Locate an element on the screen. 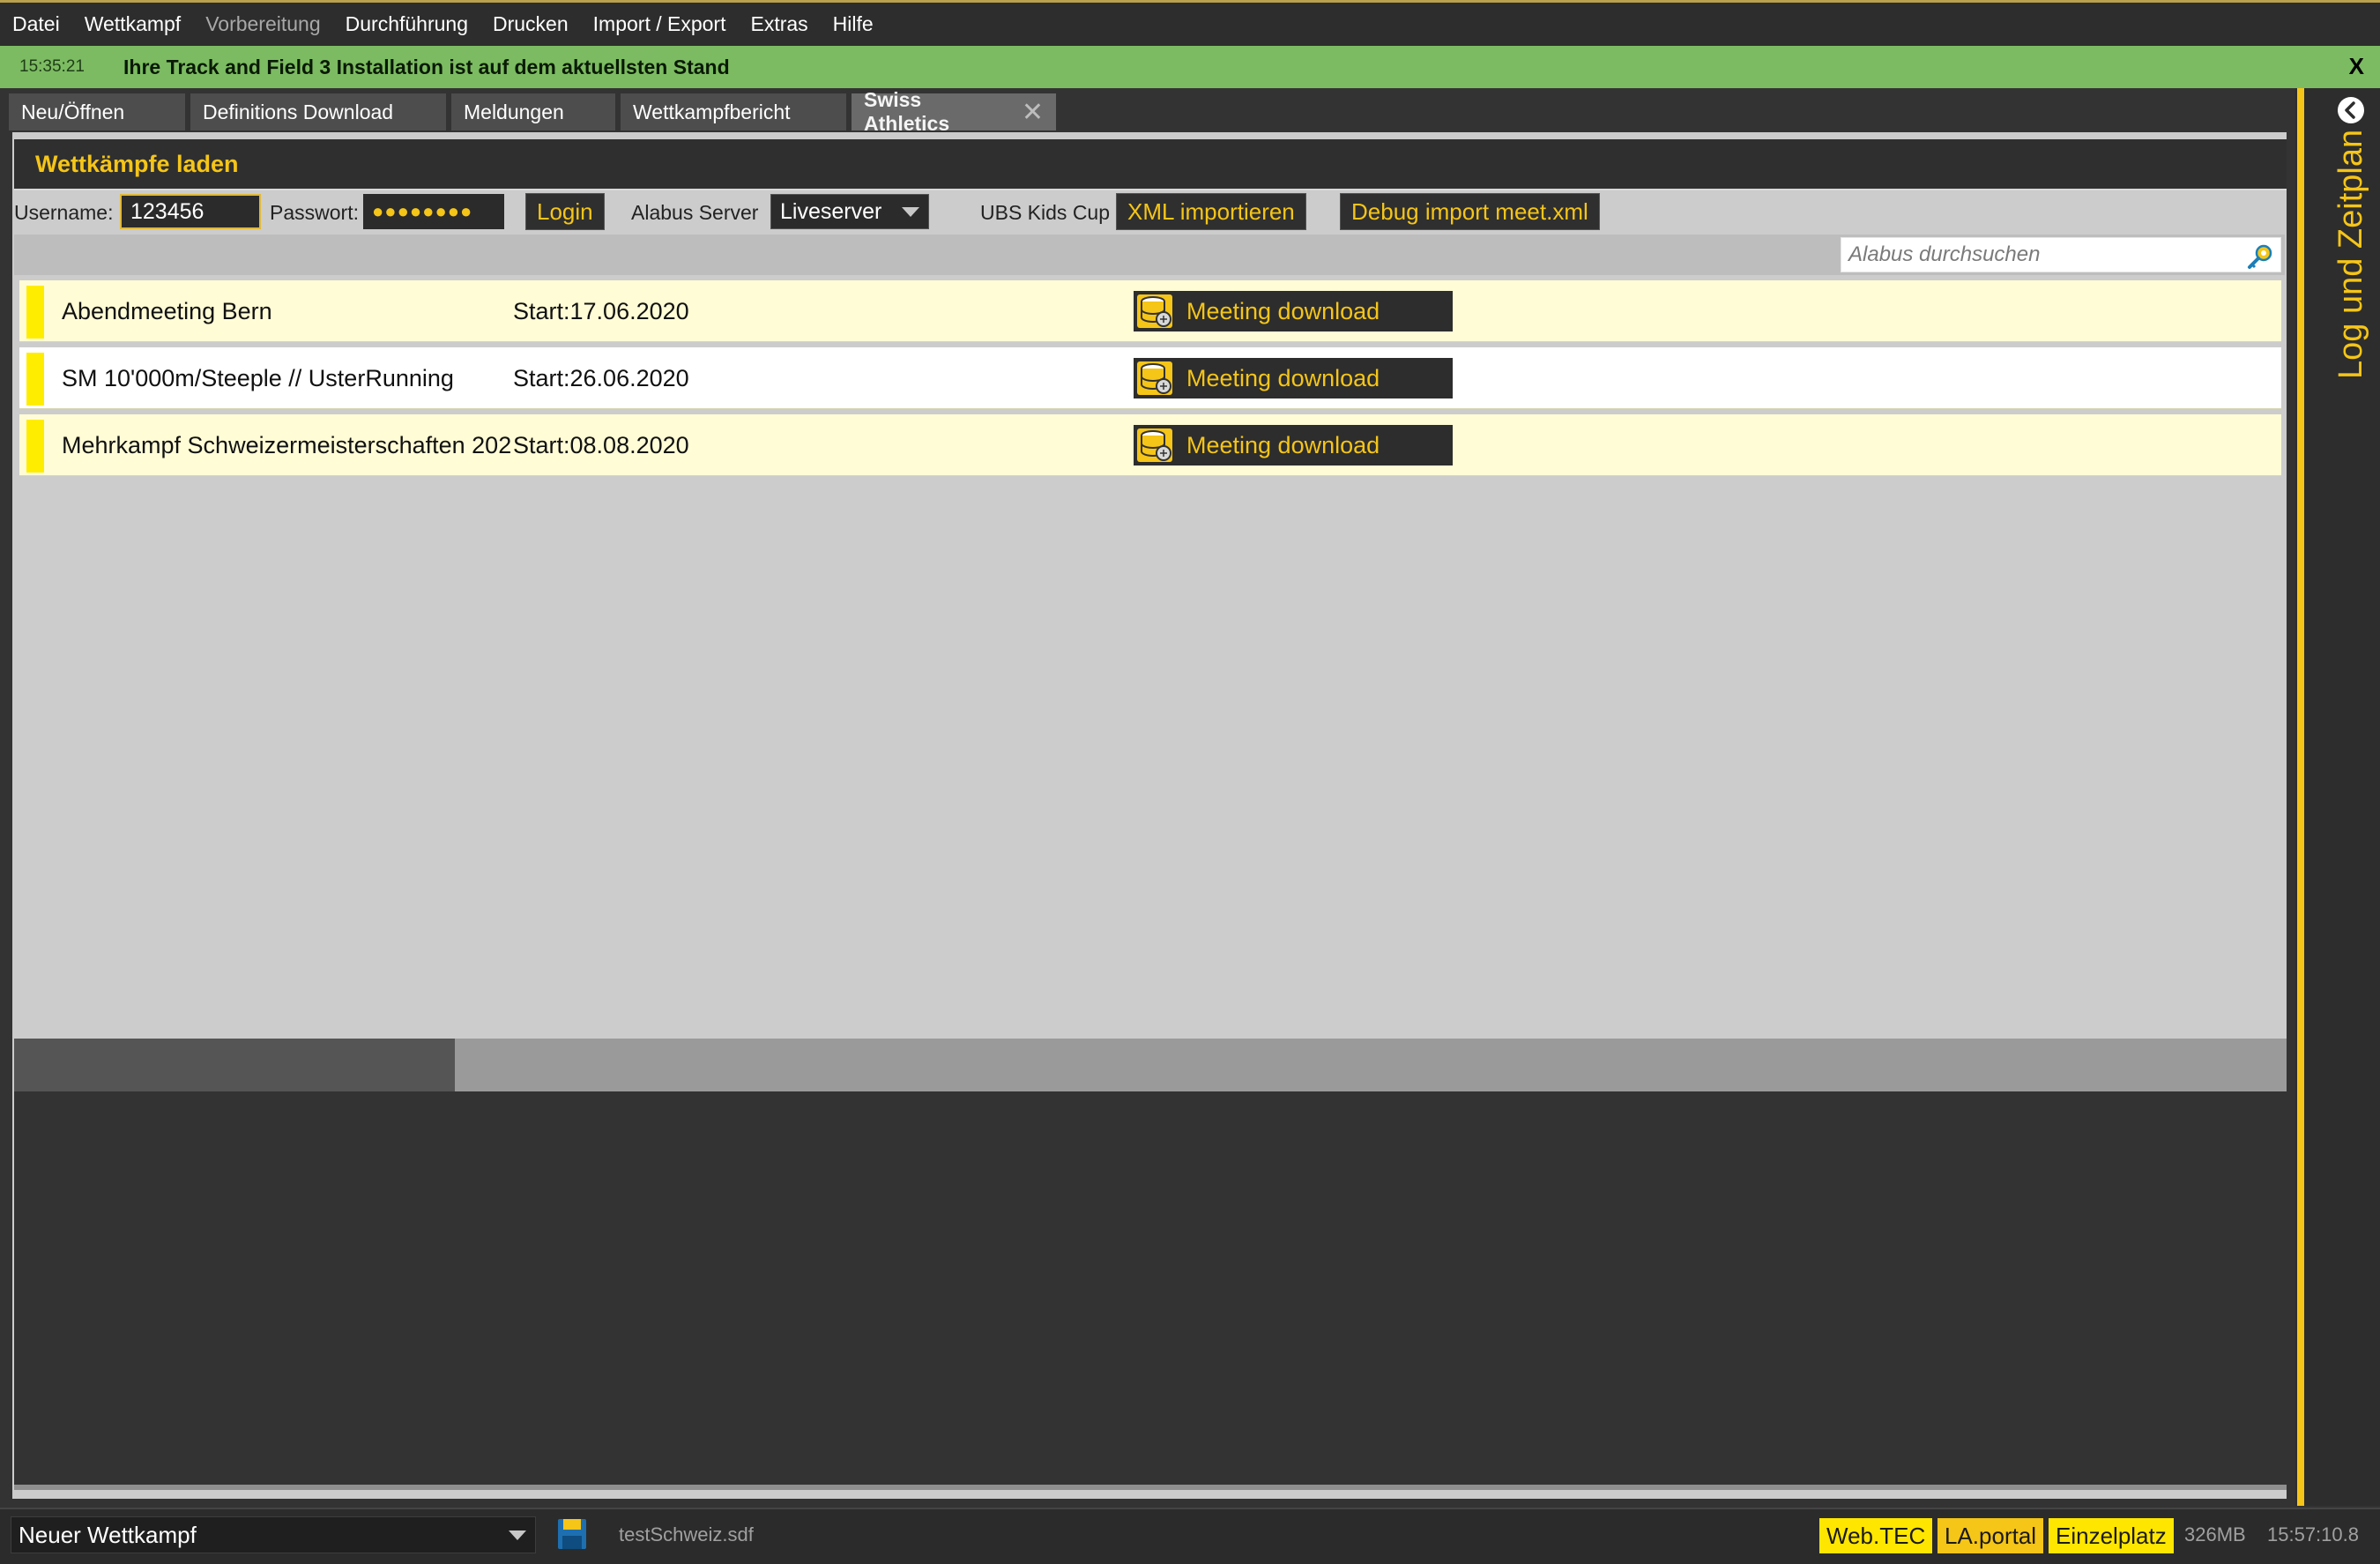 The width and height of the screenshot is (2380, 1564). badge-label: Einzelplatz is located at coordinates (2111, 1535).